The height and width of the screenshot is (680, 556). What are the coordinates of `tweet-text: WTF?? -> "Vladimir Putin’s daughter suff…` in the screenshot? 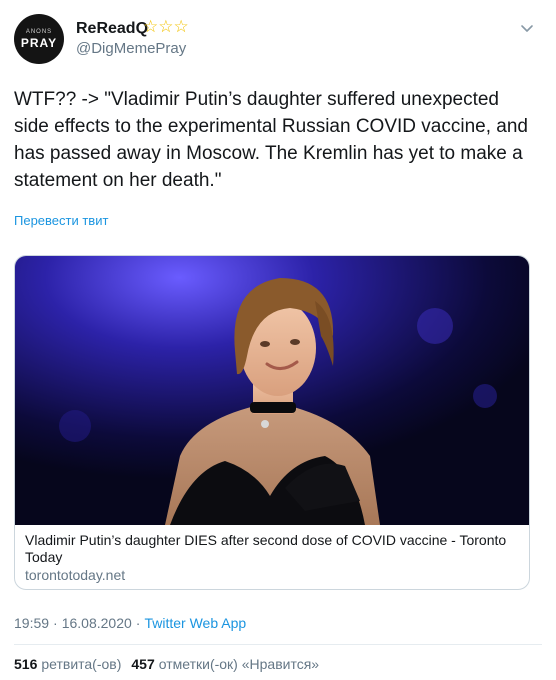 It's located at (271, 140).